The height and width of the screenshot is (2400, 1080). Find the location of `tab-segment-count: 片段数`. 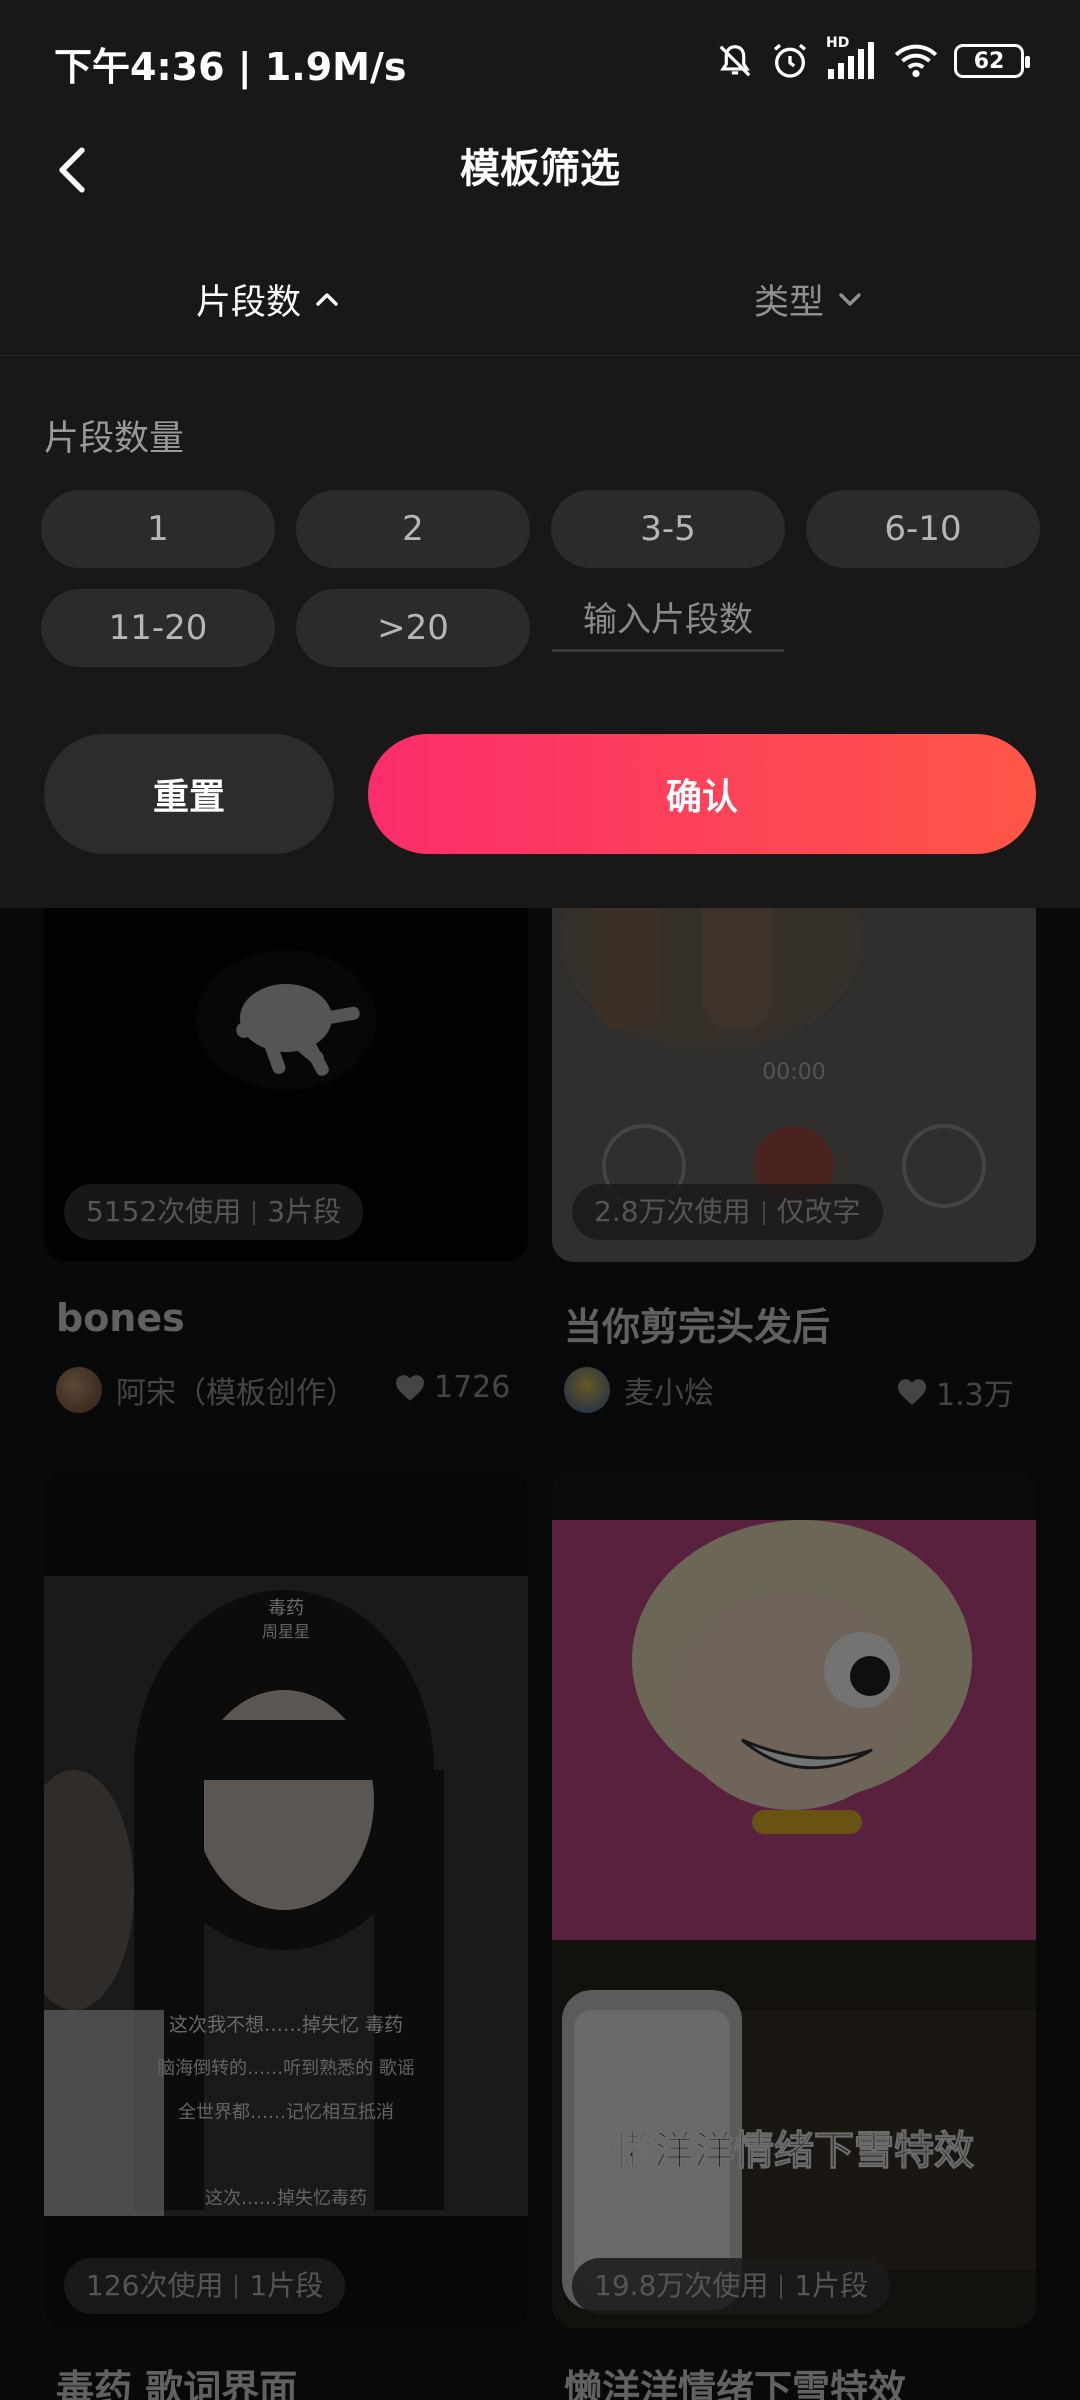

tab-segment-count: 片段数 is located at coordinates (267, 299).